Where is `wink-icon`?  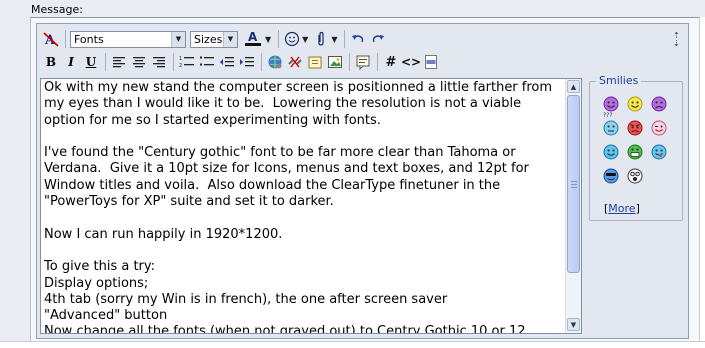
wink-icon is located at coordinates (659, 128).